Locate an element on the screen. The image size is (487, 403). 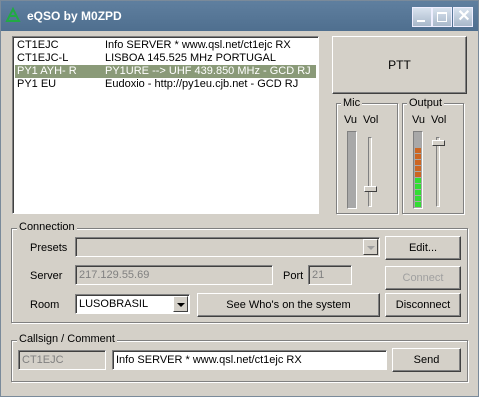
user-callsign: PY1 AYH- R is located at coordinates (47, 71).